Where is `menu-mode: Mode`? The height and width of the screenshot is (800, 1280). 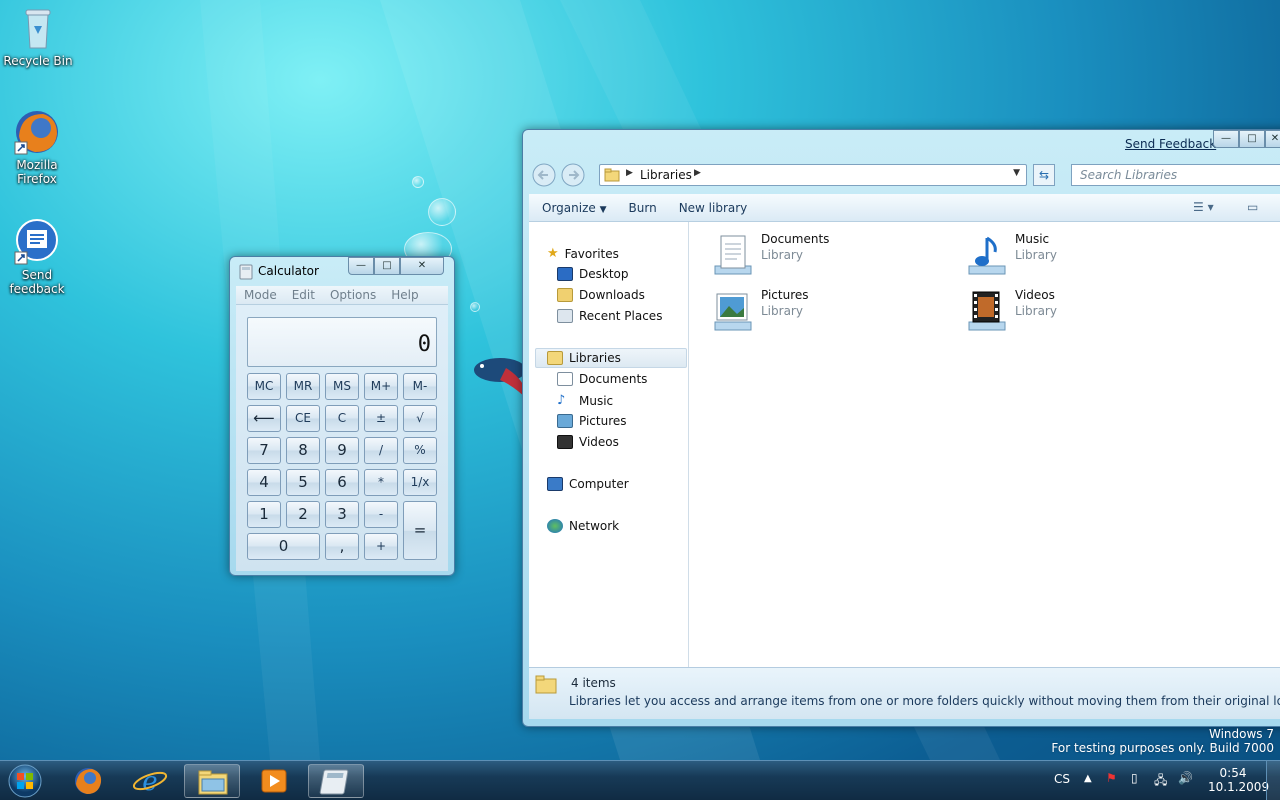
menu-mode: Mode is located at coordinates (260, 295).